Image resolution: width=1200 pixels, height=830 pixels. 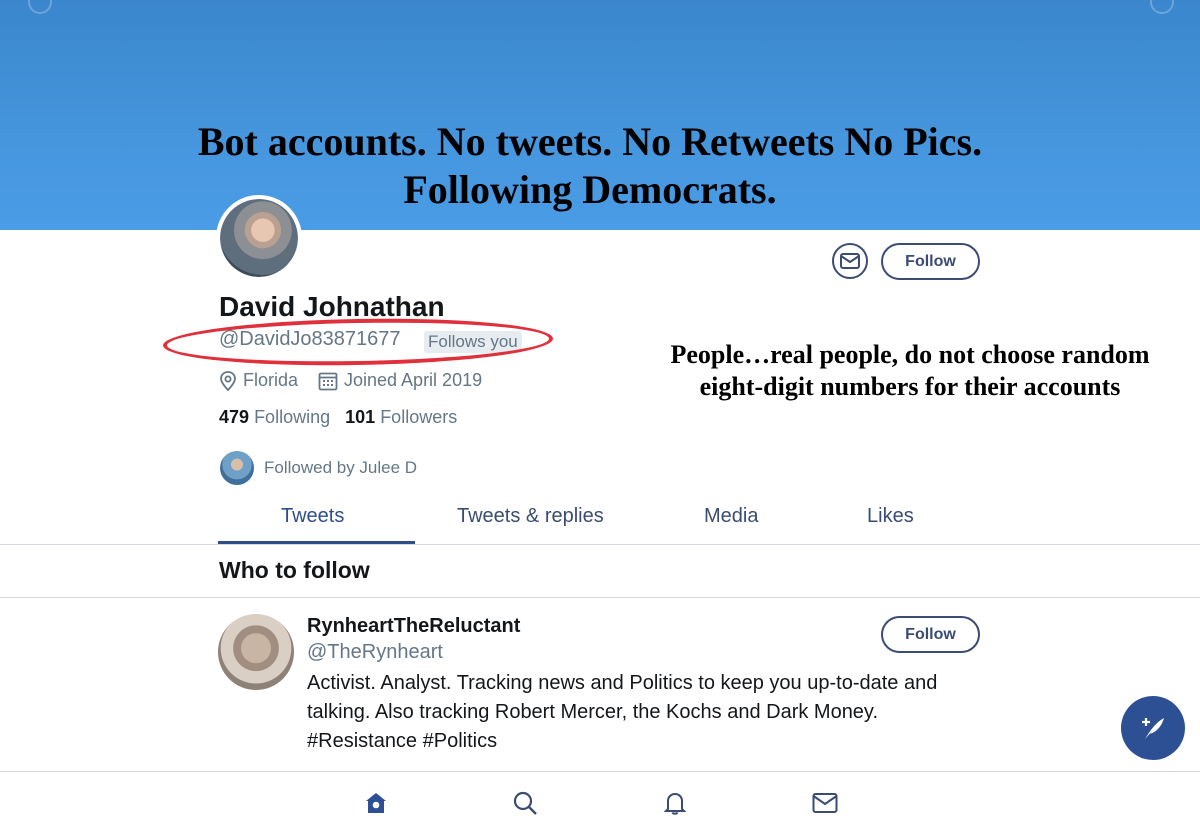 I want to click on compose-feather-icon, so click(x=1153, y=728).